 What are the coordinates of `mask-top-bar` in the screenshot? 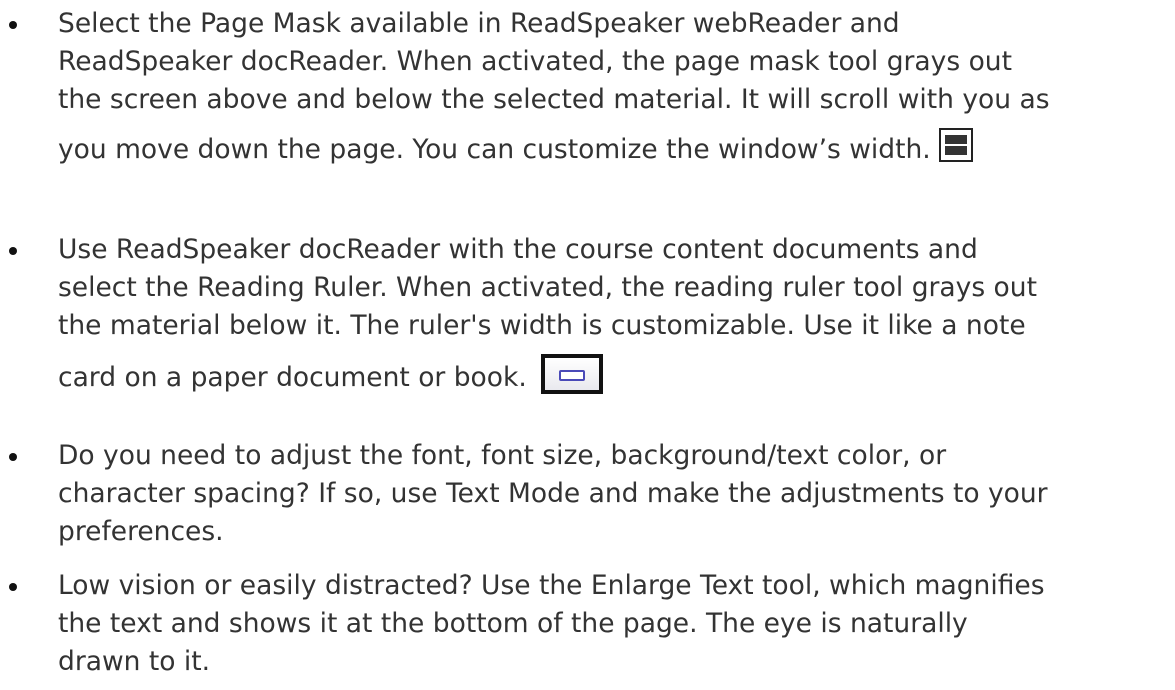 It's located at (955, 139).